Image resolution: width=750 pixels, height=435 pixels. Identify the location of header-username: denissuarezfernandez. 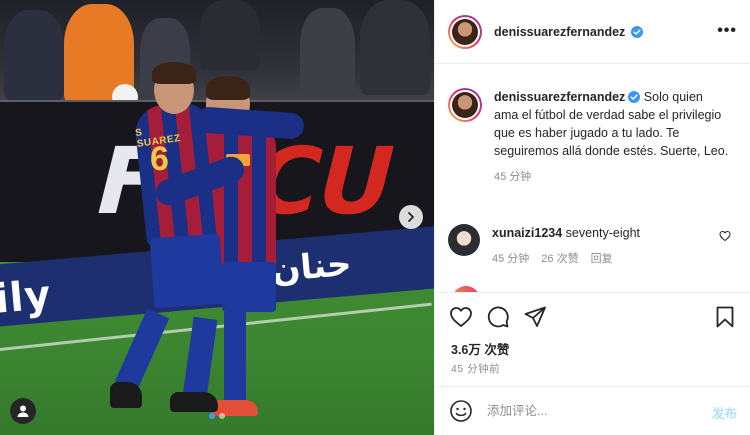
(559, 32).